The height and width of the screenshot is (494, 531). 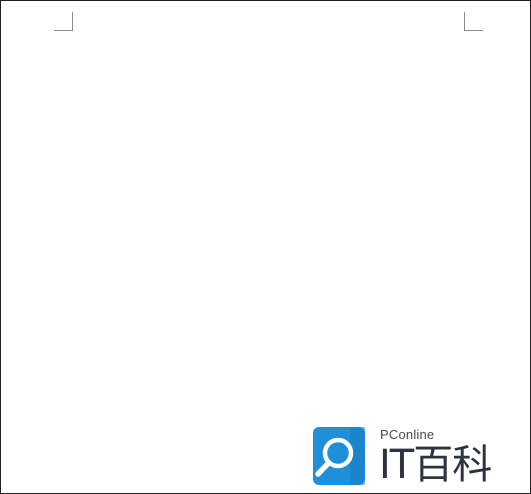 What do you see at coordinates (63, 21) in the screenshot?
I see `top-left-margin-mark` at bounding box center [63, 21].